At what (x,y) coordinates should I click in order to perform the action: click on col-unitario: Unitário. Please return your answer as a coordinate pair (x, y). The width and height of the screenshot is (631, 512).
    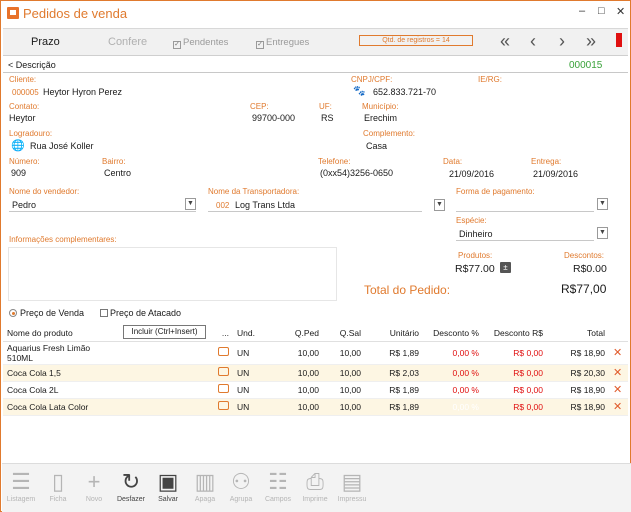
    Looking at the image, I should click on (394, 333).